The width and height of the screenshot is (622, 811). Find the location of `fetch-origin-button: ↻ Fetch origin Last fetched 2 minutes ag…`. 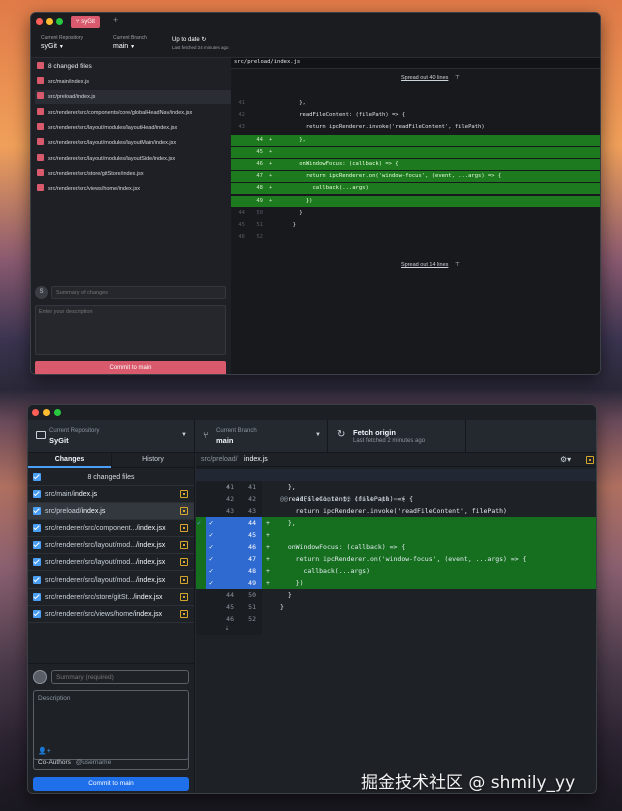

fetch-origin-button: ↻ Fetch origin Last fetched 2 minutes ag… is located at coordinates (397, 436).